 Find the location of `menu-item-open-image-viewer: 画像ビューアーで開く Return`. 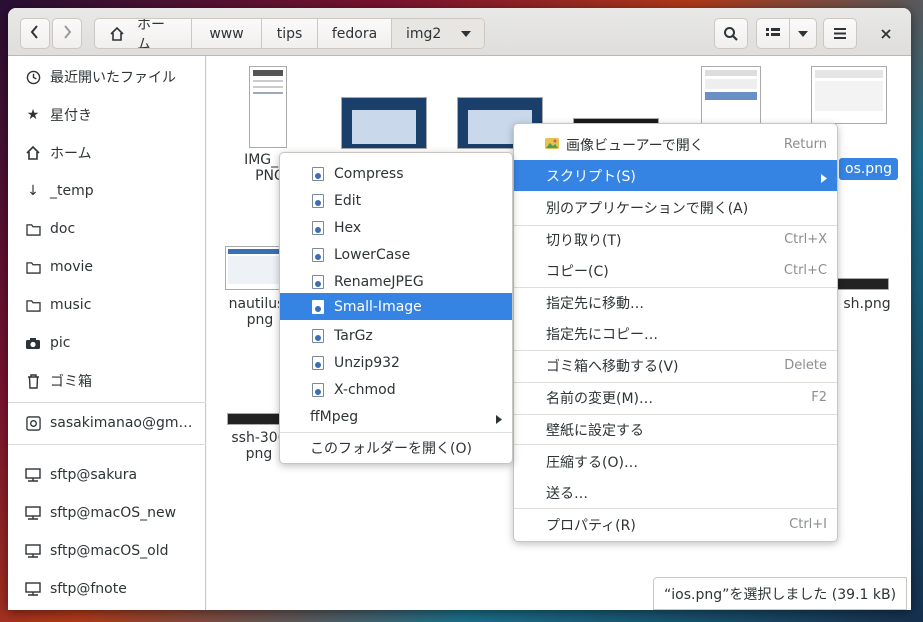

menu-item-open-image-viewer: 画像ビューアーで開く Return is located at coordinates (675, 144).